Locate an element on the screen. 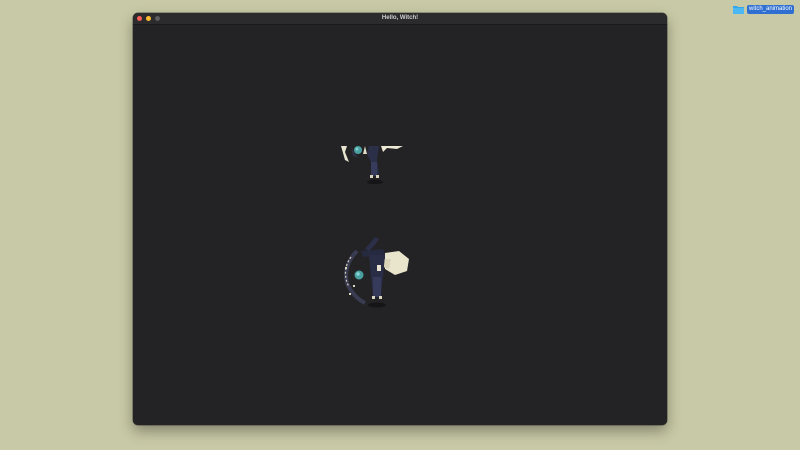 The image size is (800, 450). witch-sprite-full is located at coordinates (376, 277).